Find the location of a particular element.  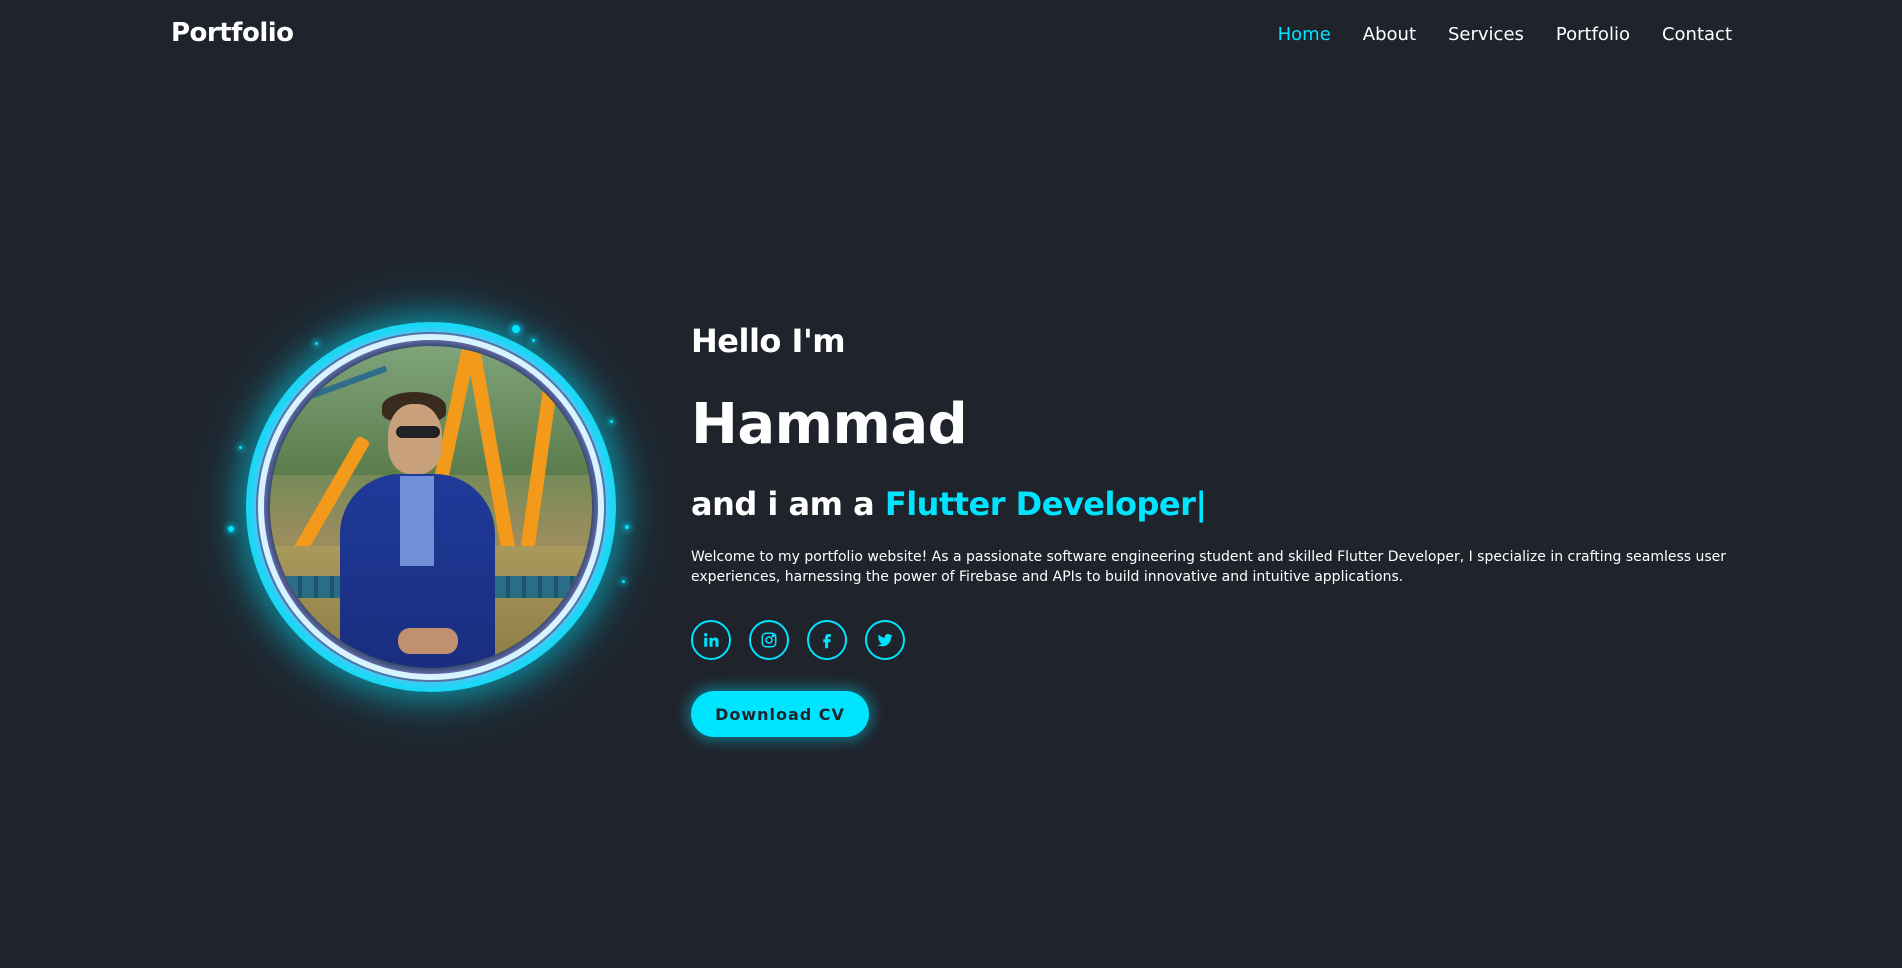

hero-name: Hammad is located at coordinates (829, 424).